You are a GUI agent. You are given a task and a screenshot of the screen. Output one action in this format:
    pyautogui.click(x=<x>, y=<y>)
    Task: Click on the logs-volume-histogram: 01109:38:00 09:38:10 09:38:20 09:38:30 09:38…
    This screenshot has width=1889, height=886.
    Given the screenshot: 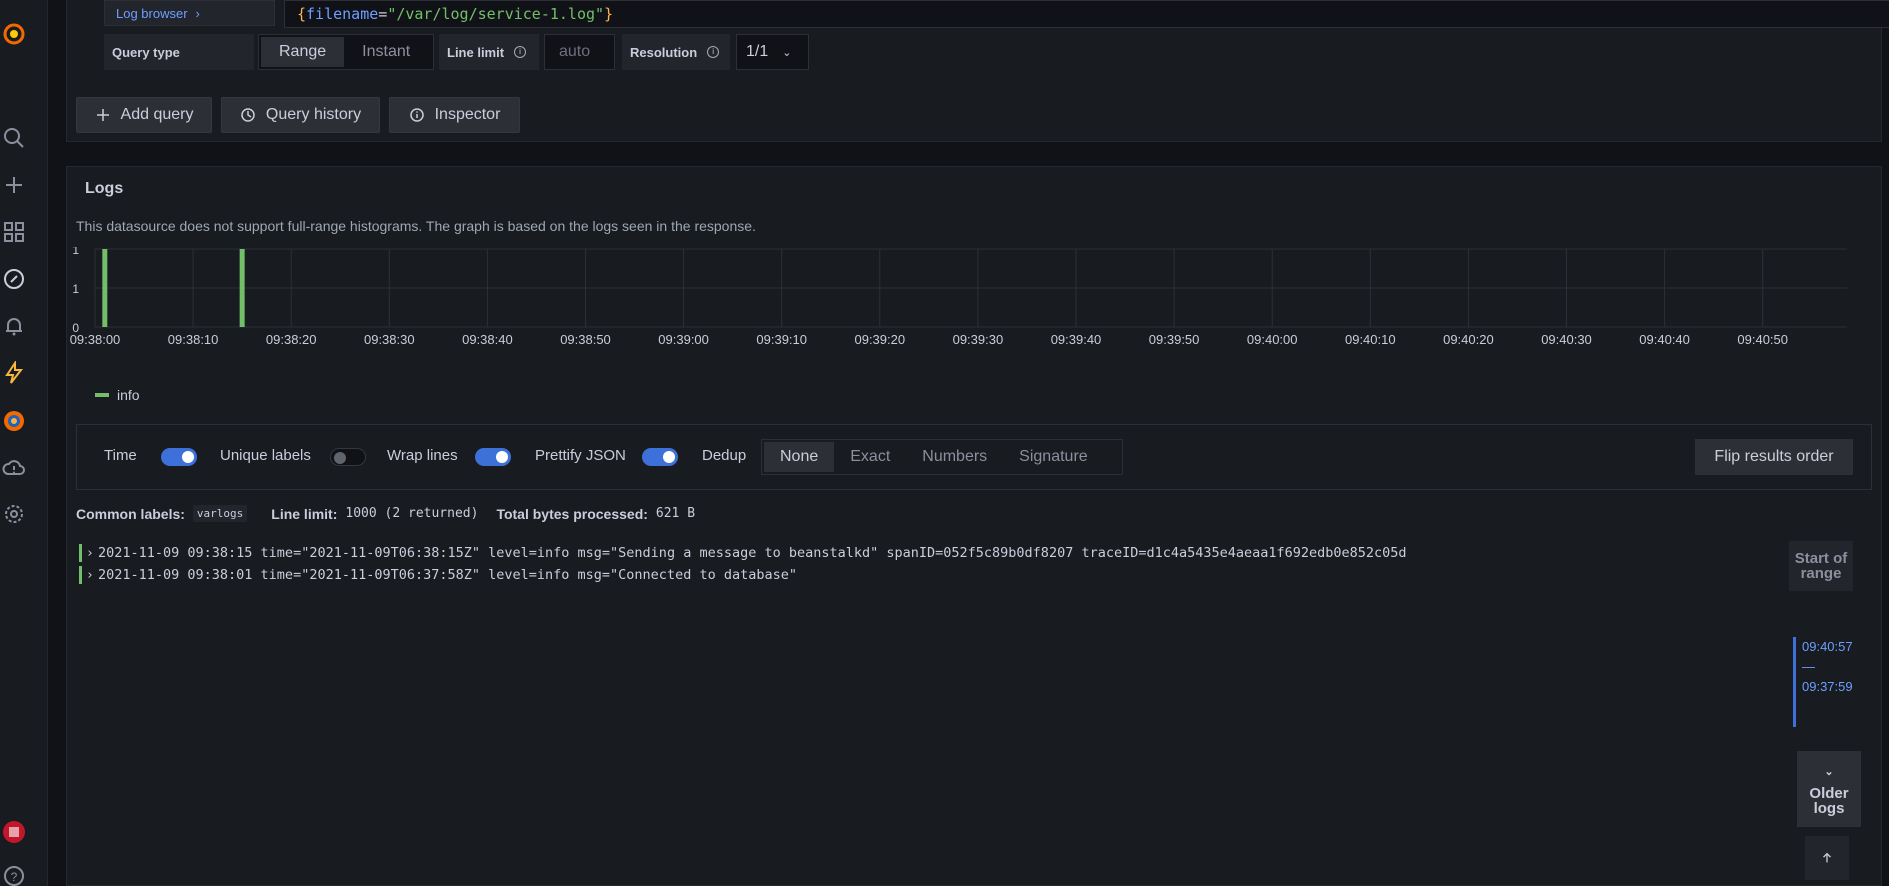 What is the action you would take?
    pyautogui.click(x=958, y=297)
    